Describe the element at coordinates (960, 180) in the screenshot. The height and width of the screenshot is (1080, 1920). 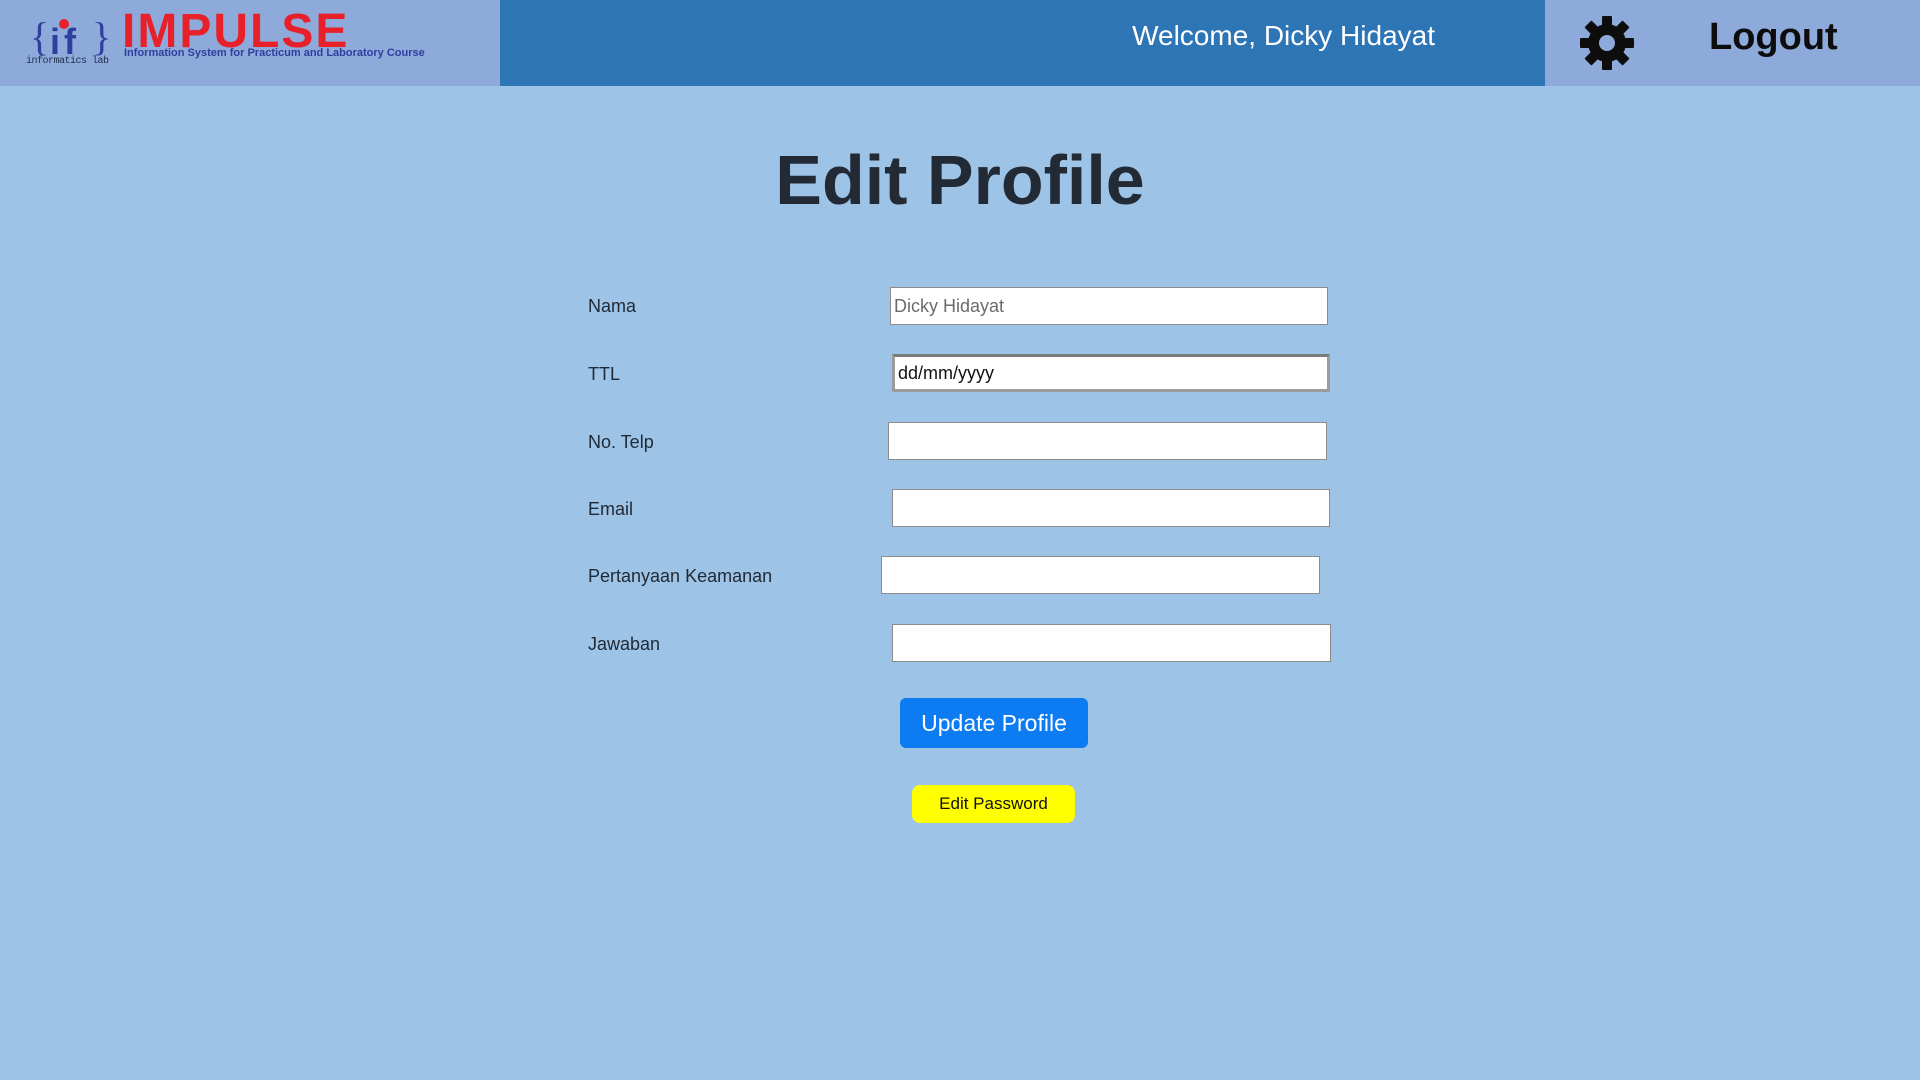
I see `page-title: Edit Profile` at that location.